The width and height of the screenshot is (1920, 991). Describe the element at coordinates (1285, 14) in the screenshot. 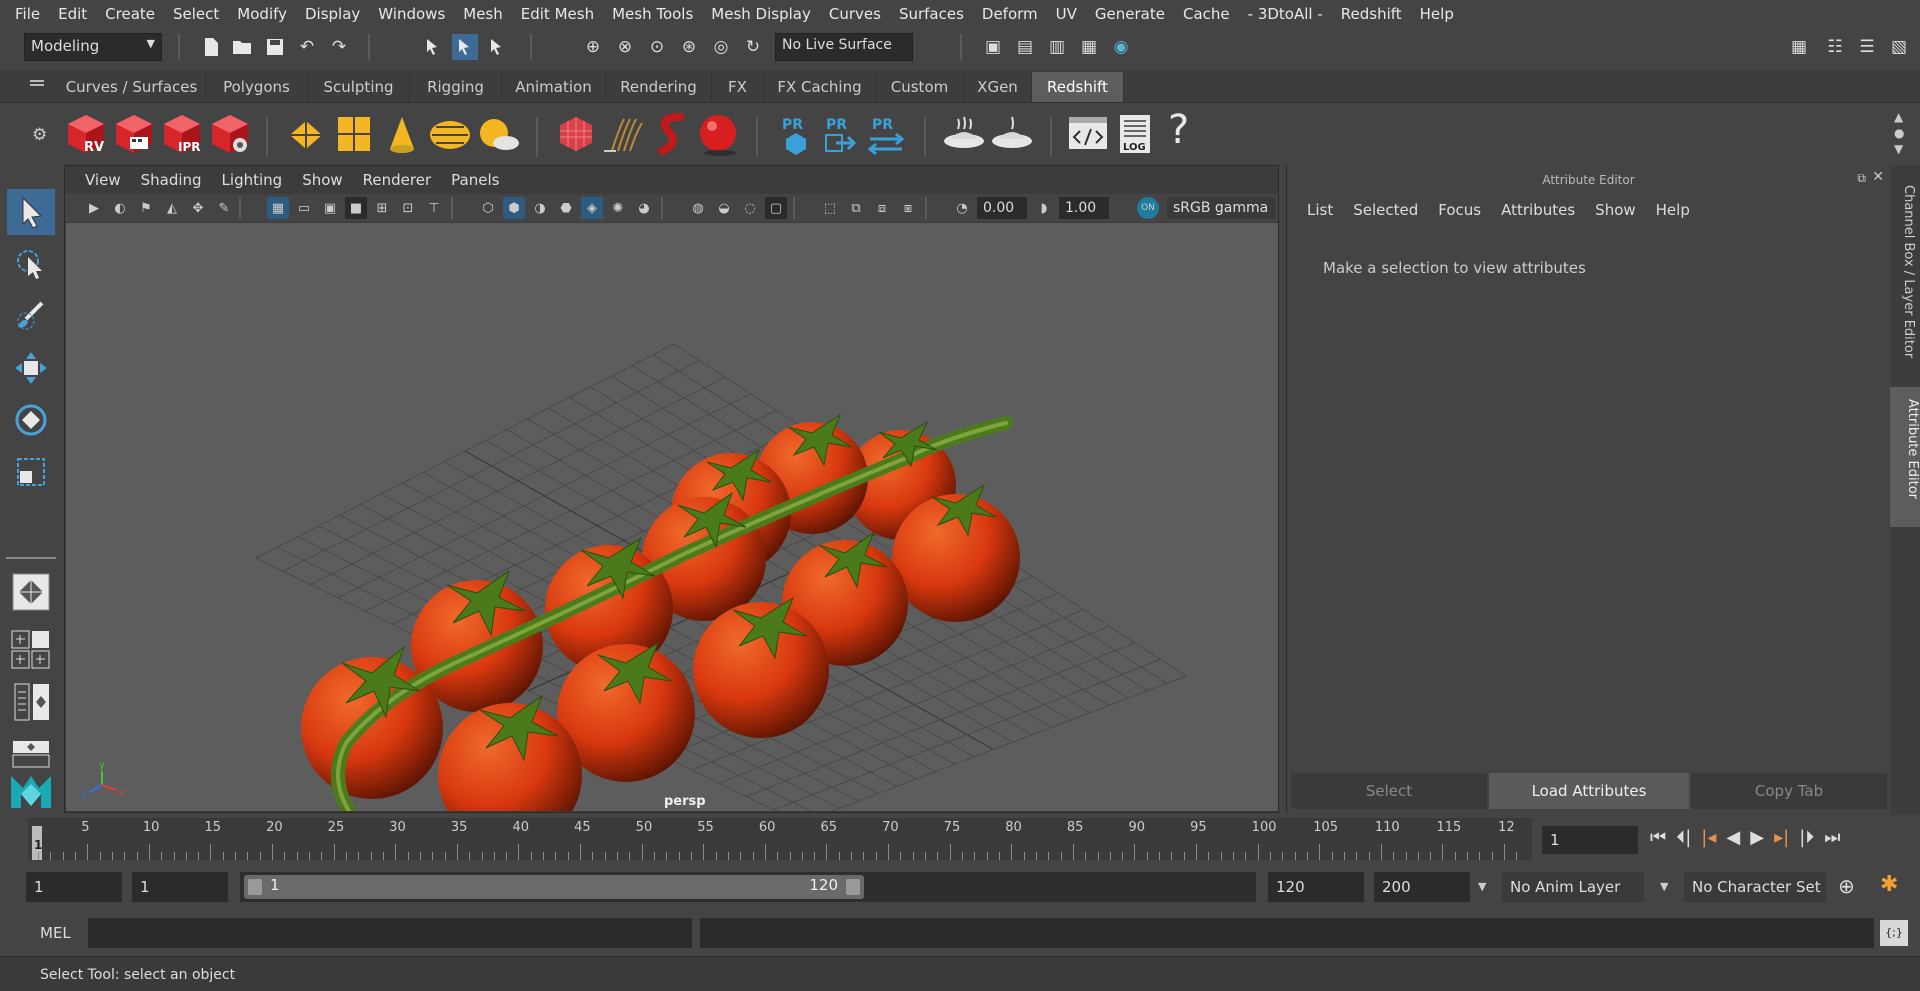

I see `menu-3dtoall: - 3DtoAll -` at that location.